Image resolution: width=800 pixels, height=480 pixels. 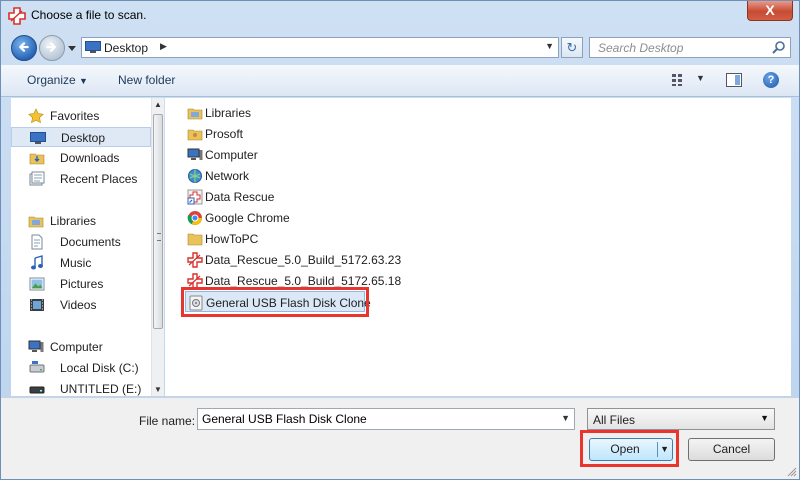 What do you see at coordinates (75, 116) in the screenshot?
I see `sidebar-item-label: Favorites` at bounding box center [75, 116].